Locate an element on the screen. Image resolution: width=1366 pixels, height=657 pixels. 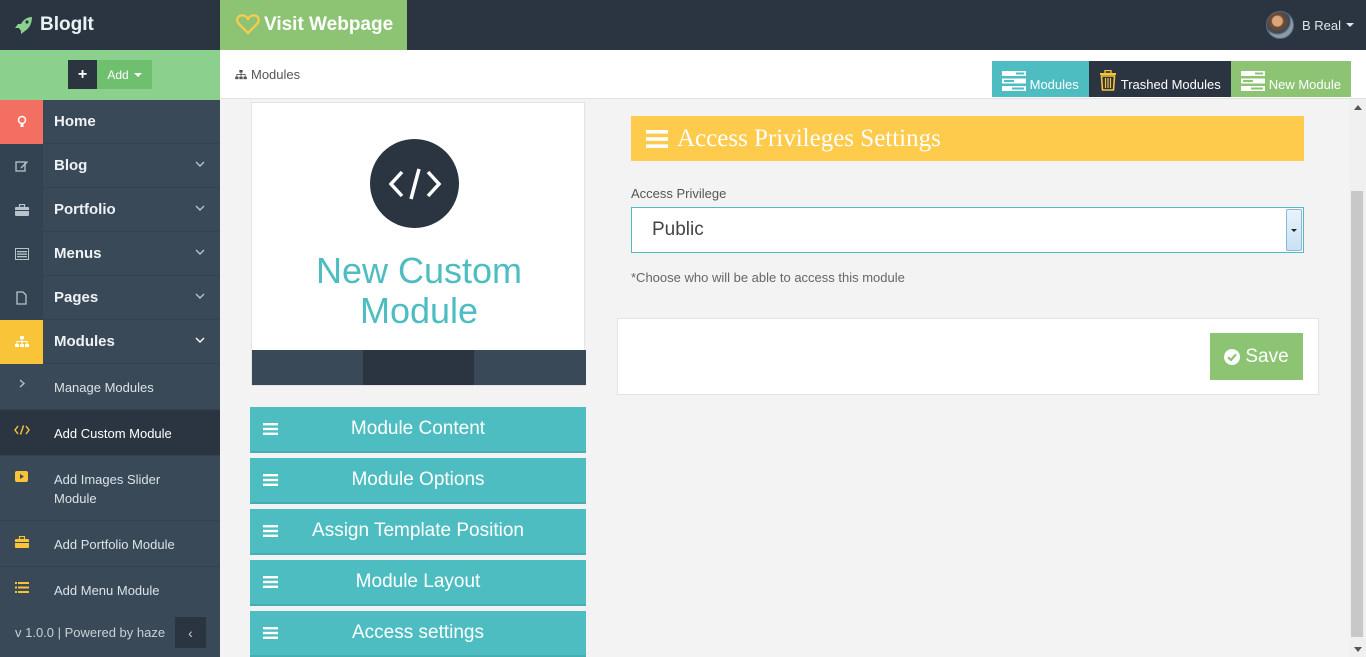
sidebar-subitem-add-portfolio: Add Portfolio Module is located at coordinates (110, 544).